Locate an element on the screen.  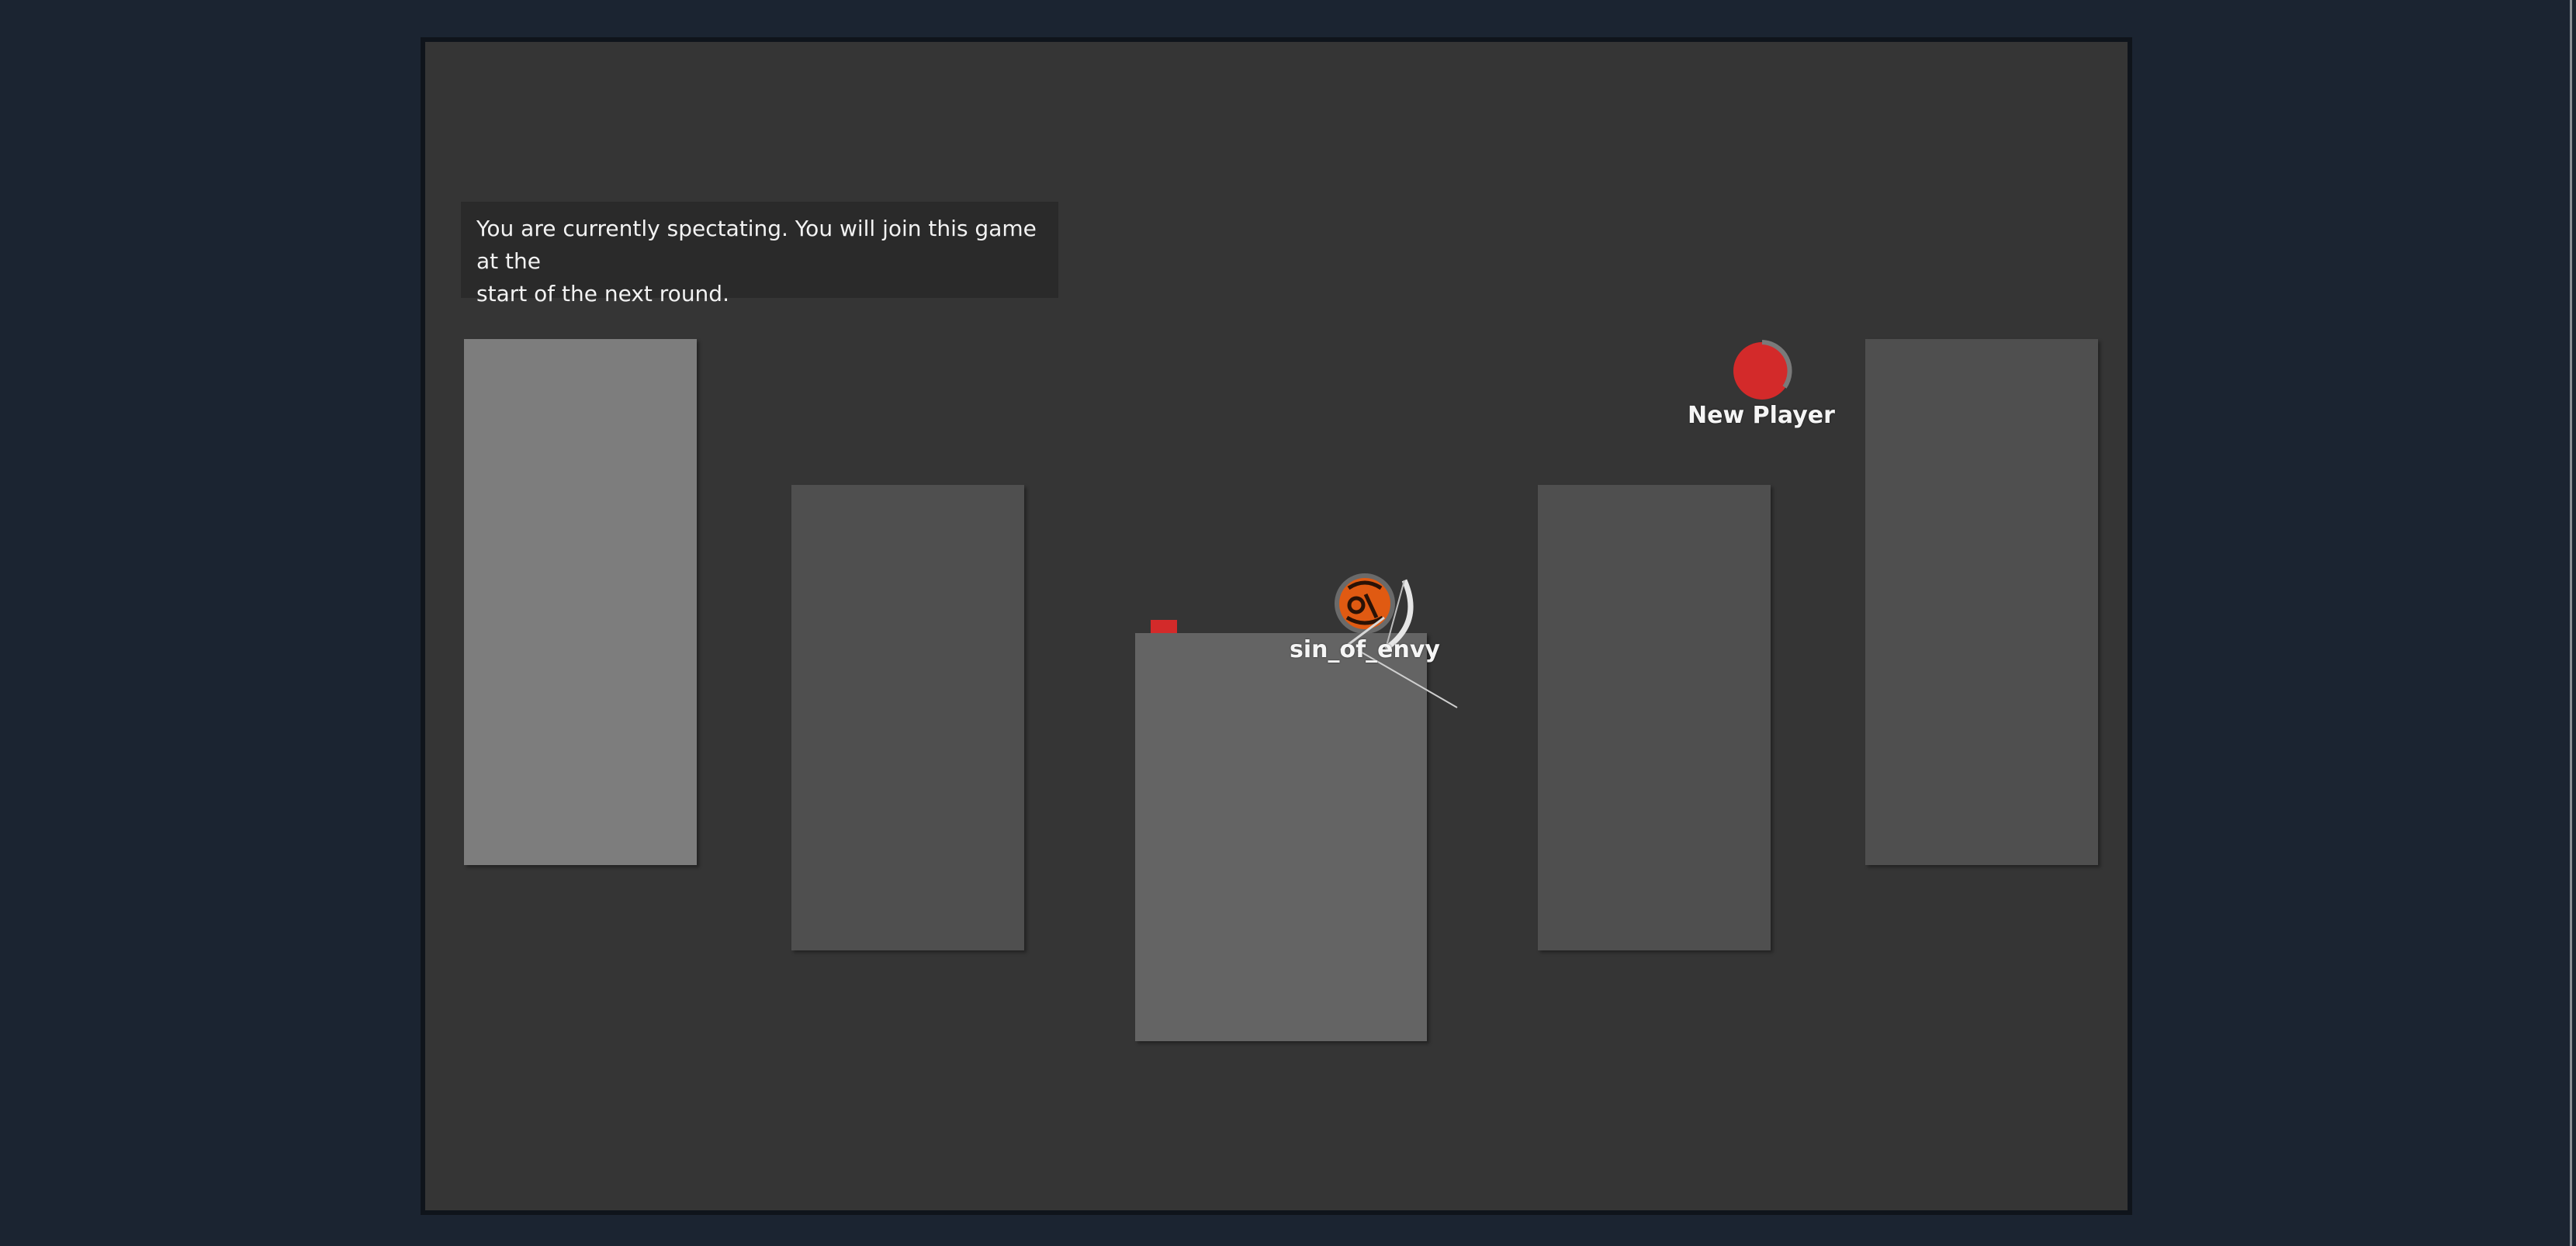
page-scrollbar is located at coordinates (2571, 623).